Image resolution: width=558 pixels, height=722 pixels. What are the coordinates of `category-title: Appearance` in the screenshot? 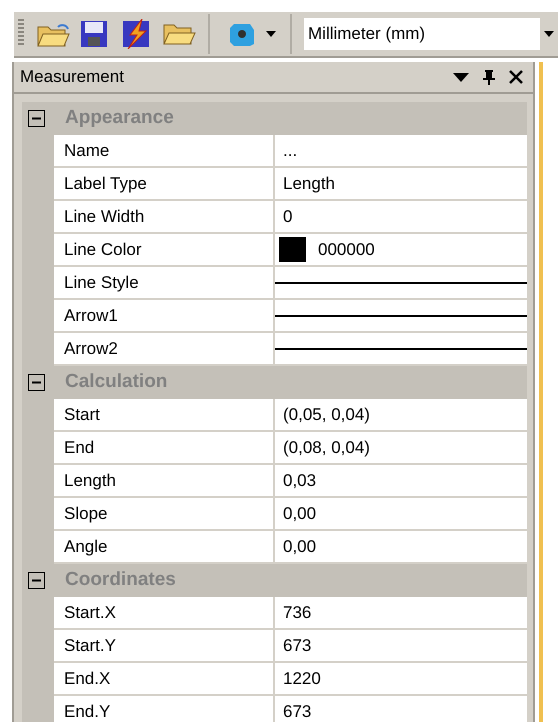 It's located at (119, 118).